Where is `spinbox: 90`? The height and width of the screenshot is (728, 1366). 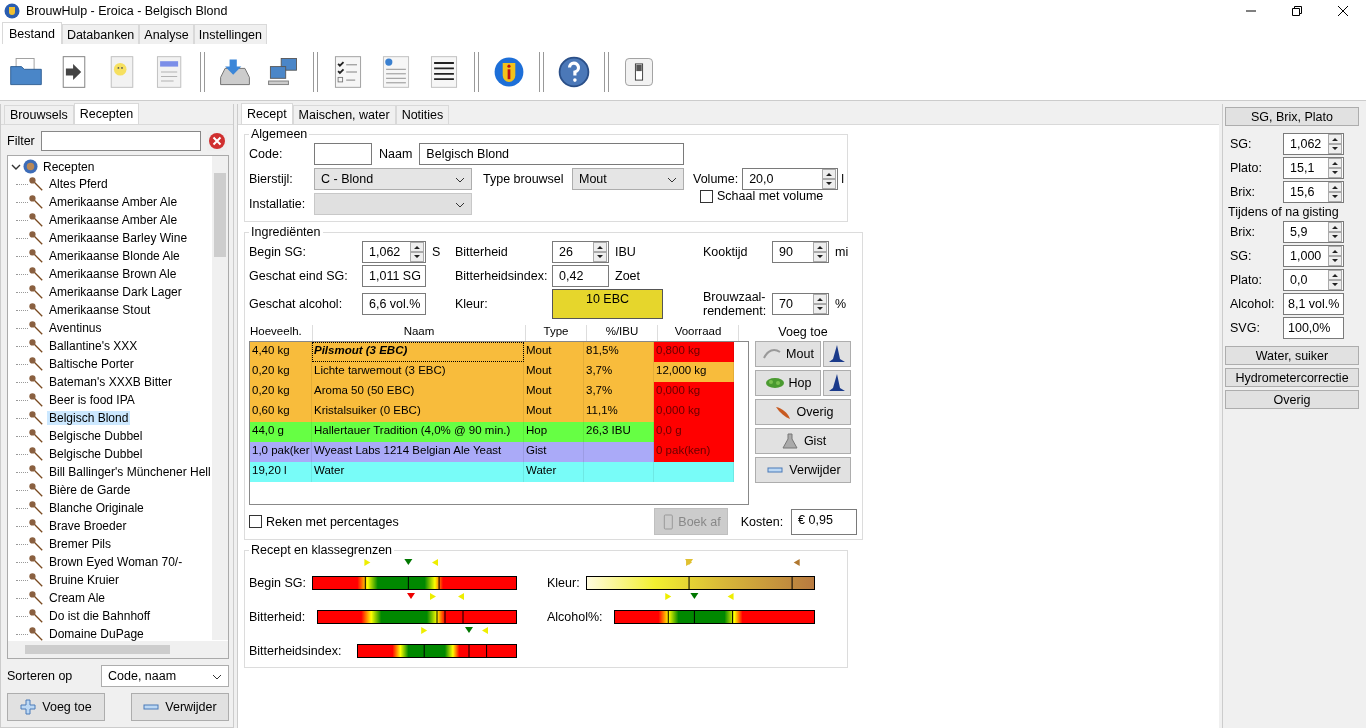
spinbox: 90 is located at coordinates (800, 252).